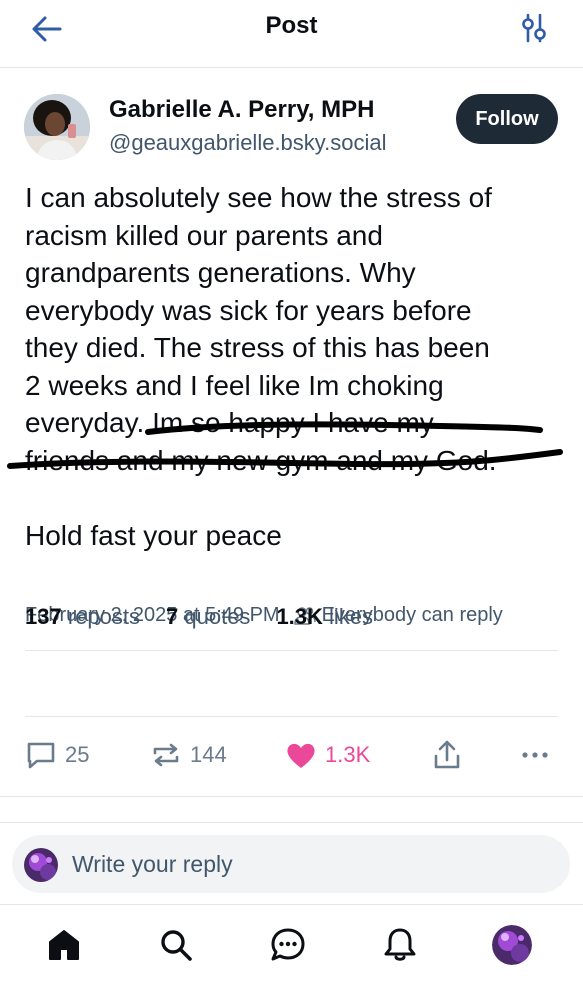 This screenshot has width=583, height=1000. I want to click on reposts-stat: 137 reposts, so click(82, 617).